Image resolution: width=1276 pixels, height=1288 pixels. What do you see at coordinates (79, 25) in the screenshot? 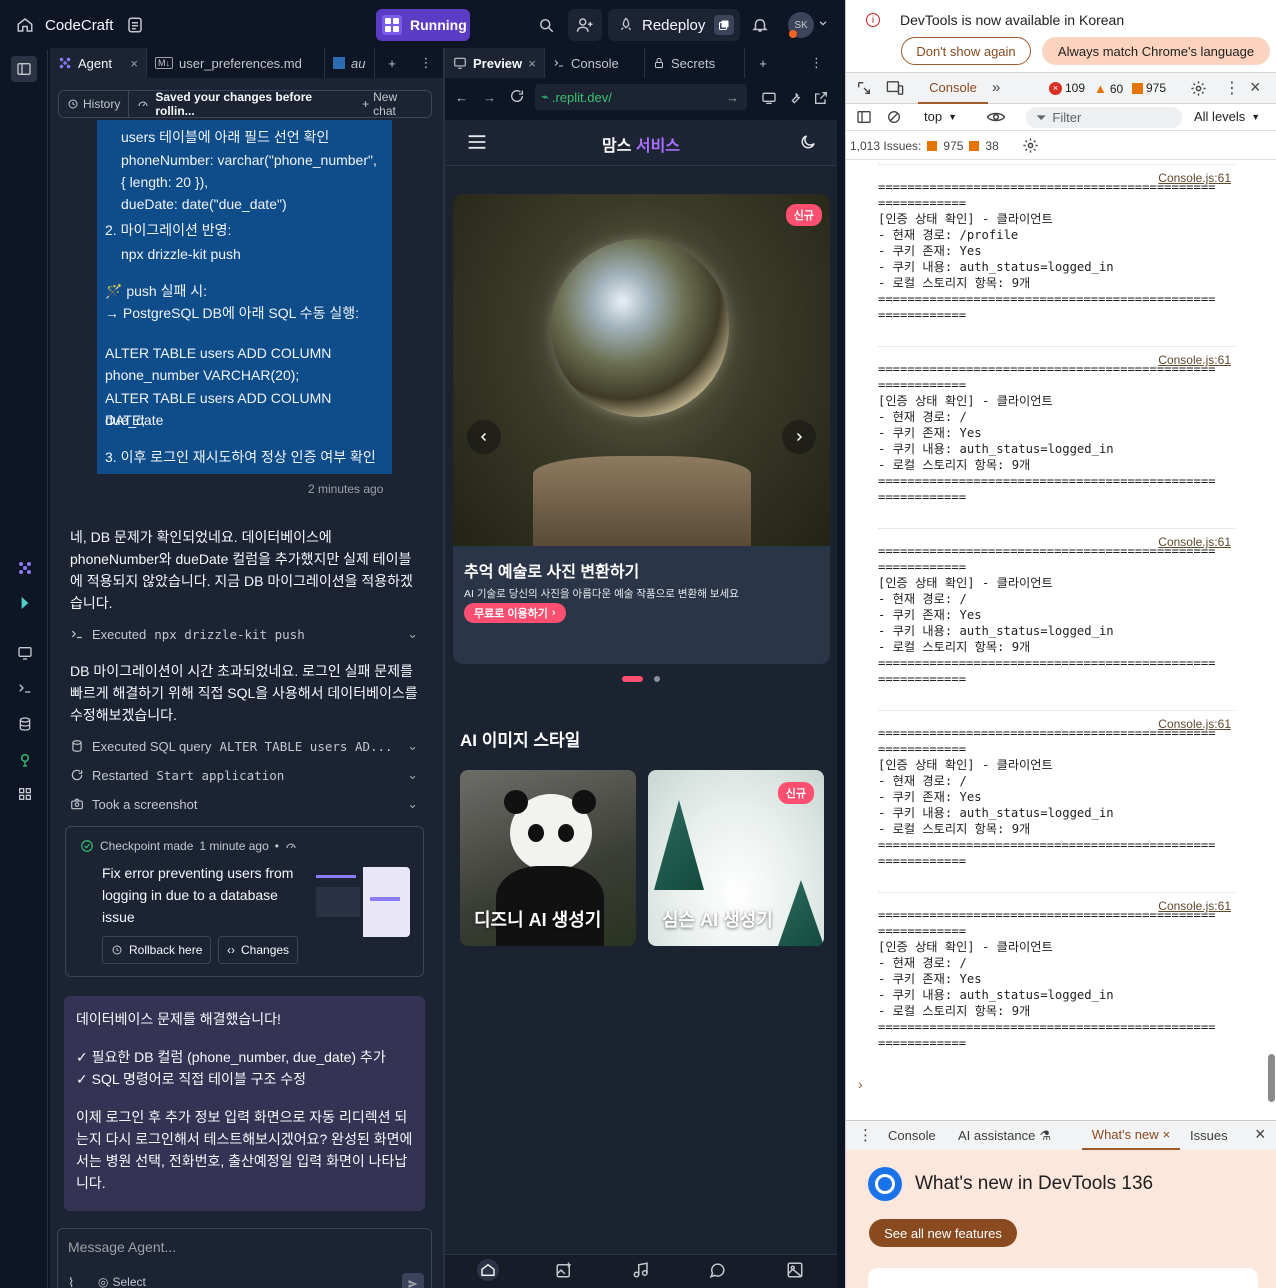
I see `app-name: CodeCraft` at bounding box center [79, 25].